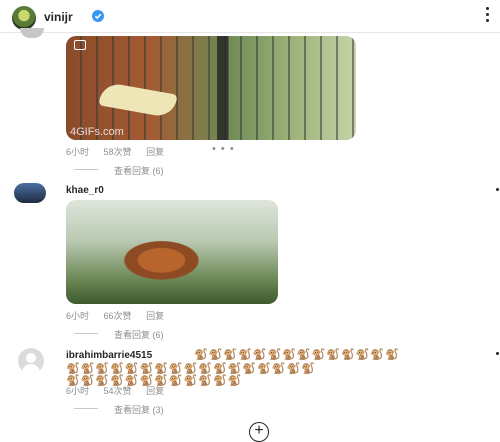 This screenshot has height=442, width=500. I want to click on comment-likes: 58次赞, so click(118, 152).